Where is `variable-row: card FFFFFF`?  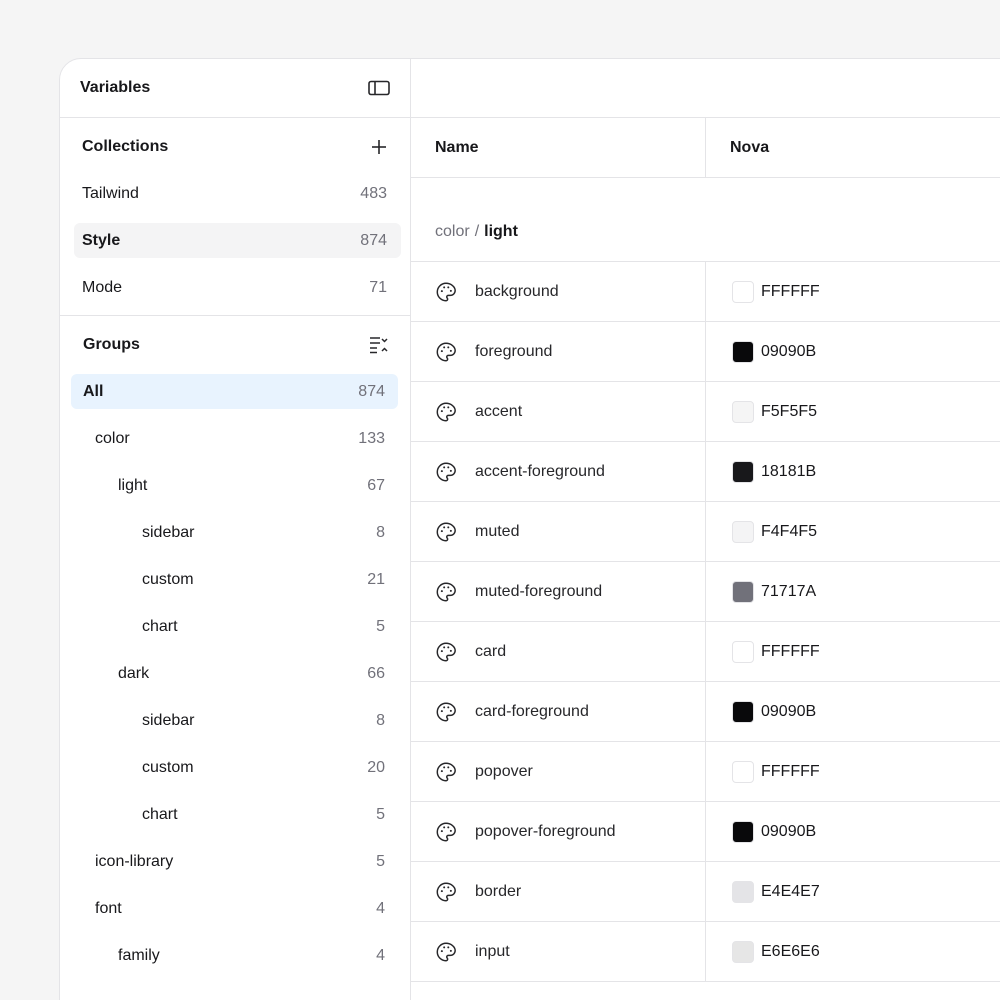 variable-row: card FFFFFF is located at coordinates (705, 652).